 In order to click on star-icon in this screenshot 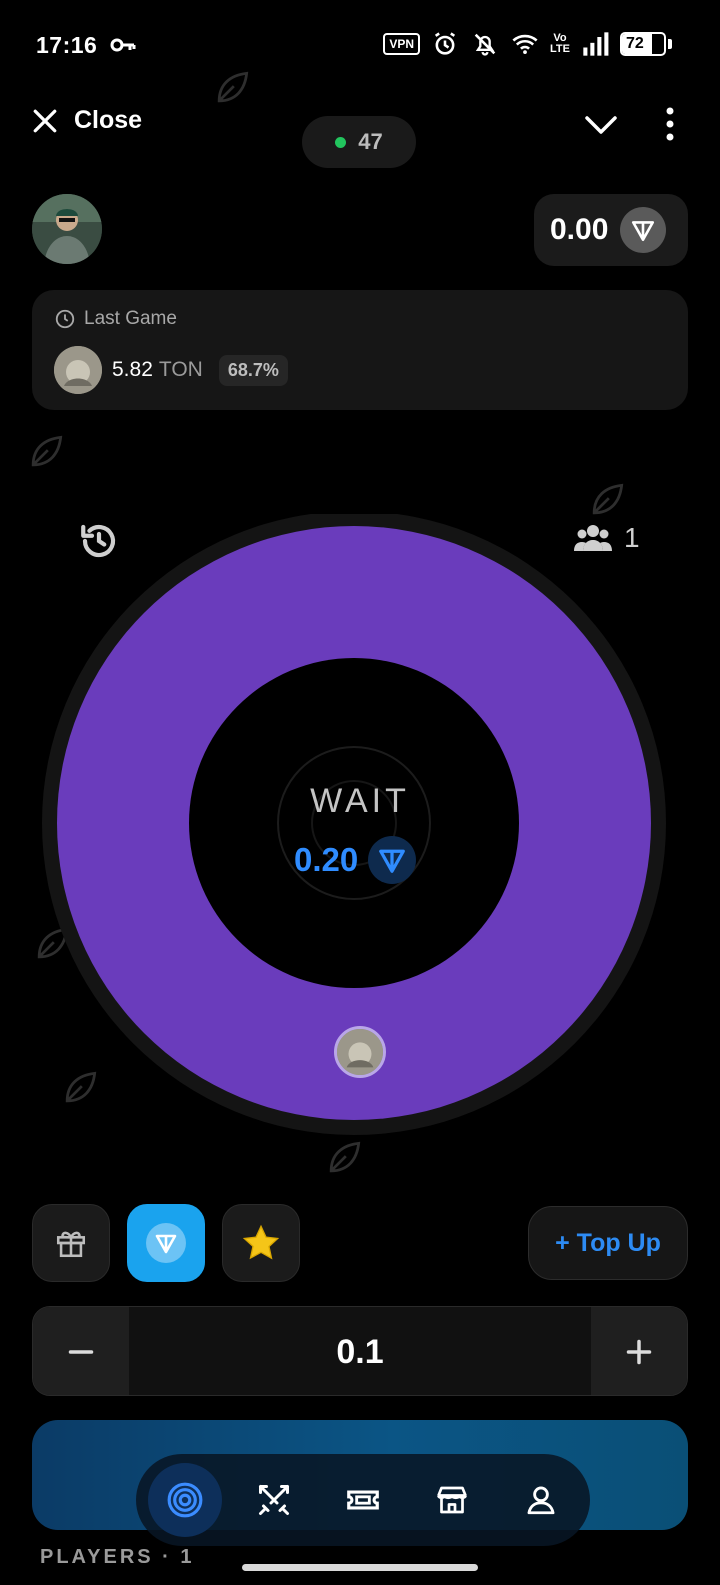, I will do `click(261, 1242)`.